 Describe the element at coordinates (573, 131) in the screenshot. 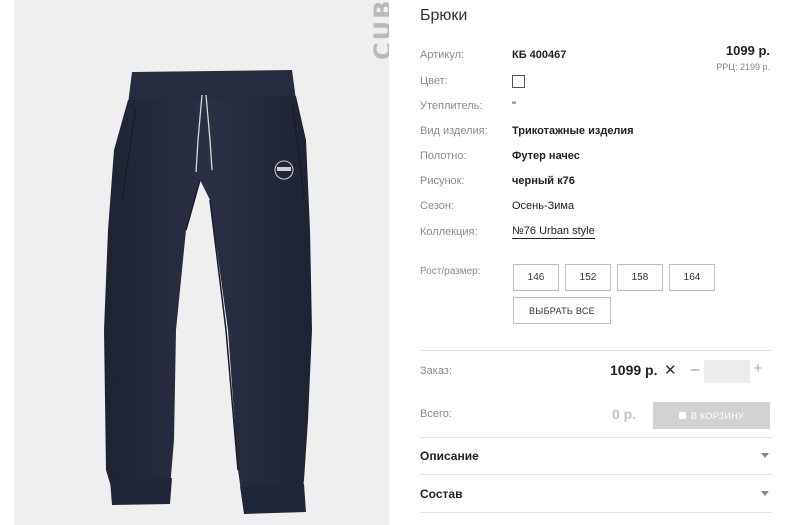

I see `spec-value: Трикотажные изделия` at that location.